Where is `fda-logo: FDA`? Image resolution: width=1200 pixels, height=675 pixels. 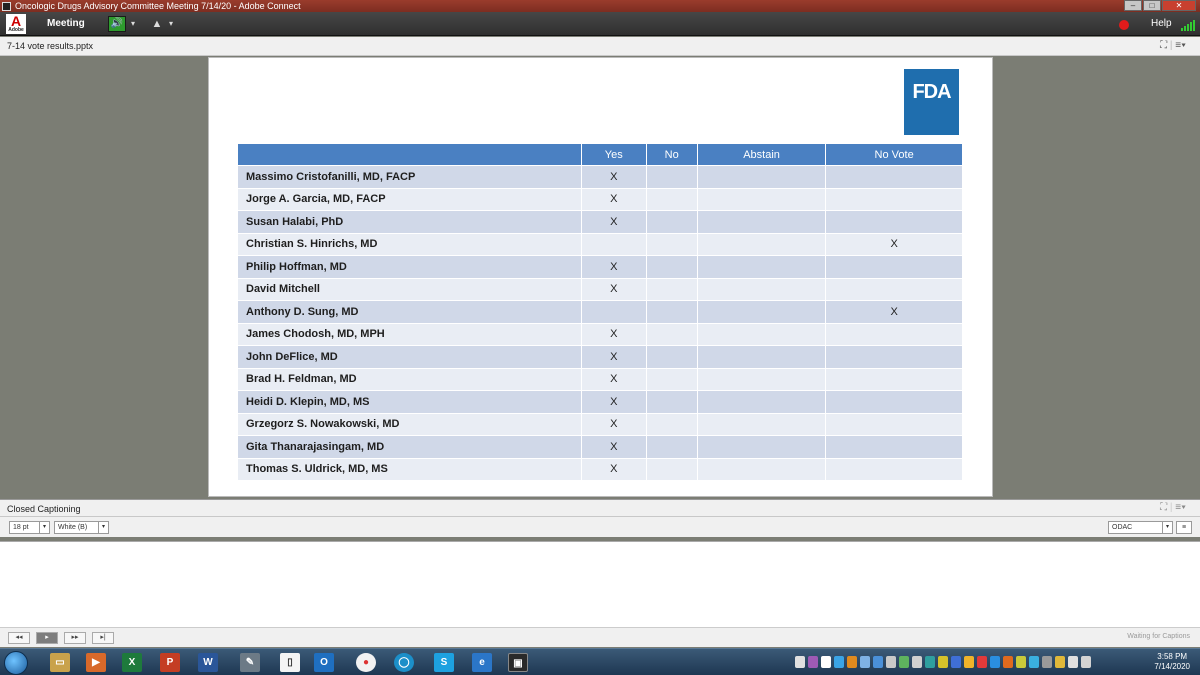
fda-logo: FDA is located at coordinates (931, 102).